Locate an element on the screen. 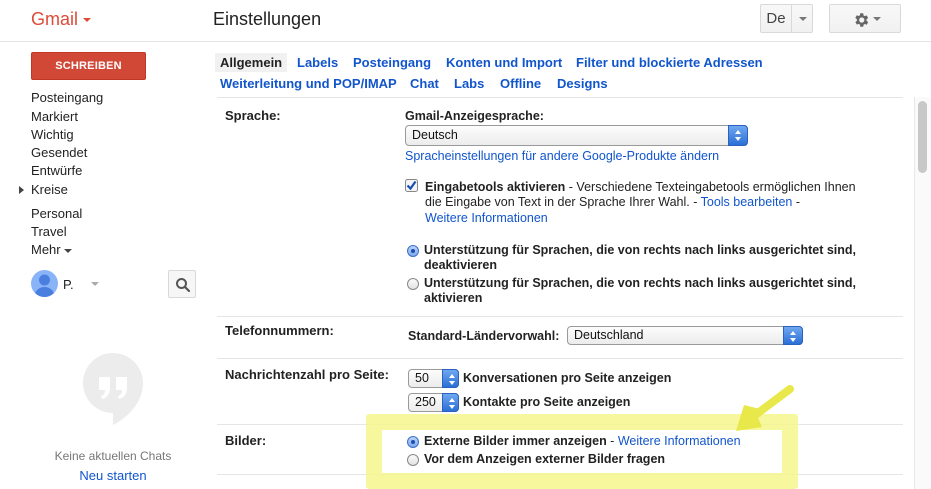  avatar is located at coordinates (44, 283).